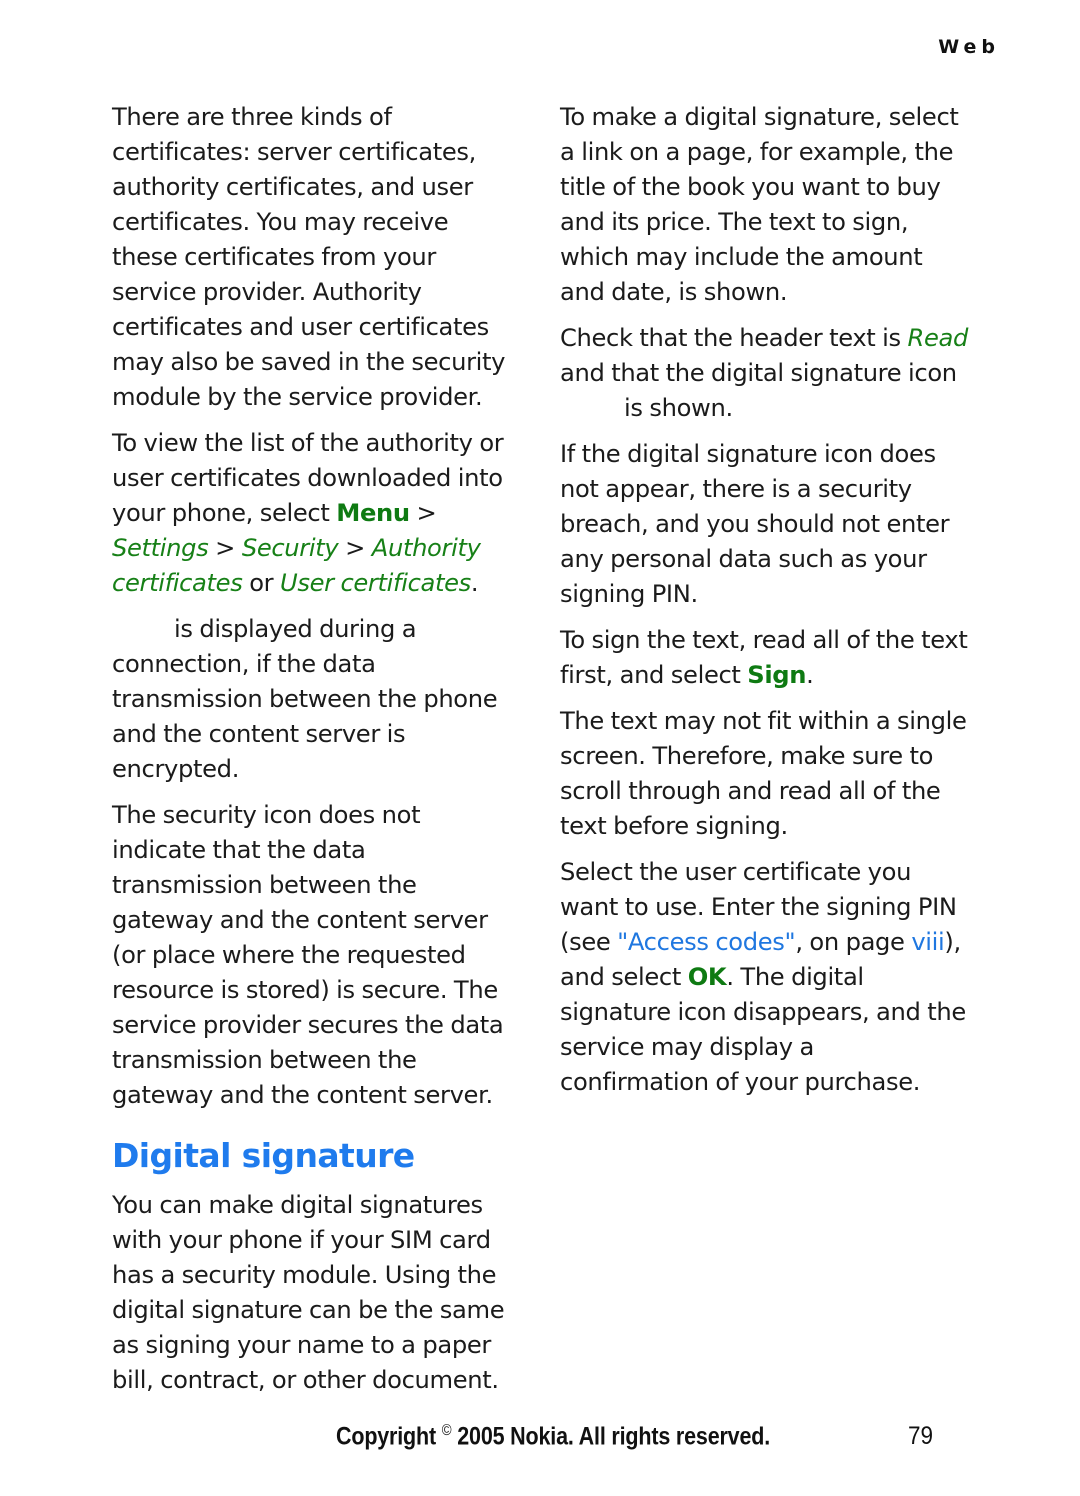  I want to click on cross-reference-access-codes: "Access codes", so click(706, 942).